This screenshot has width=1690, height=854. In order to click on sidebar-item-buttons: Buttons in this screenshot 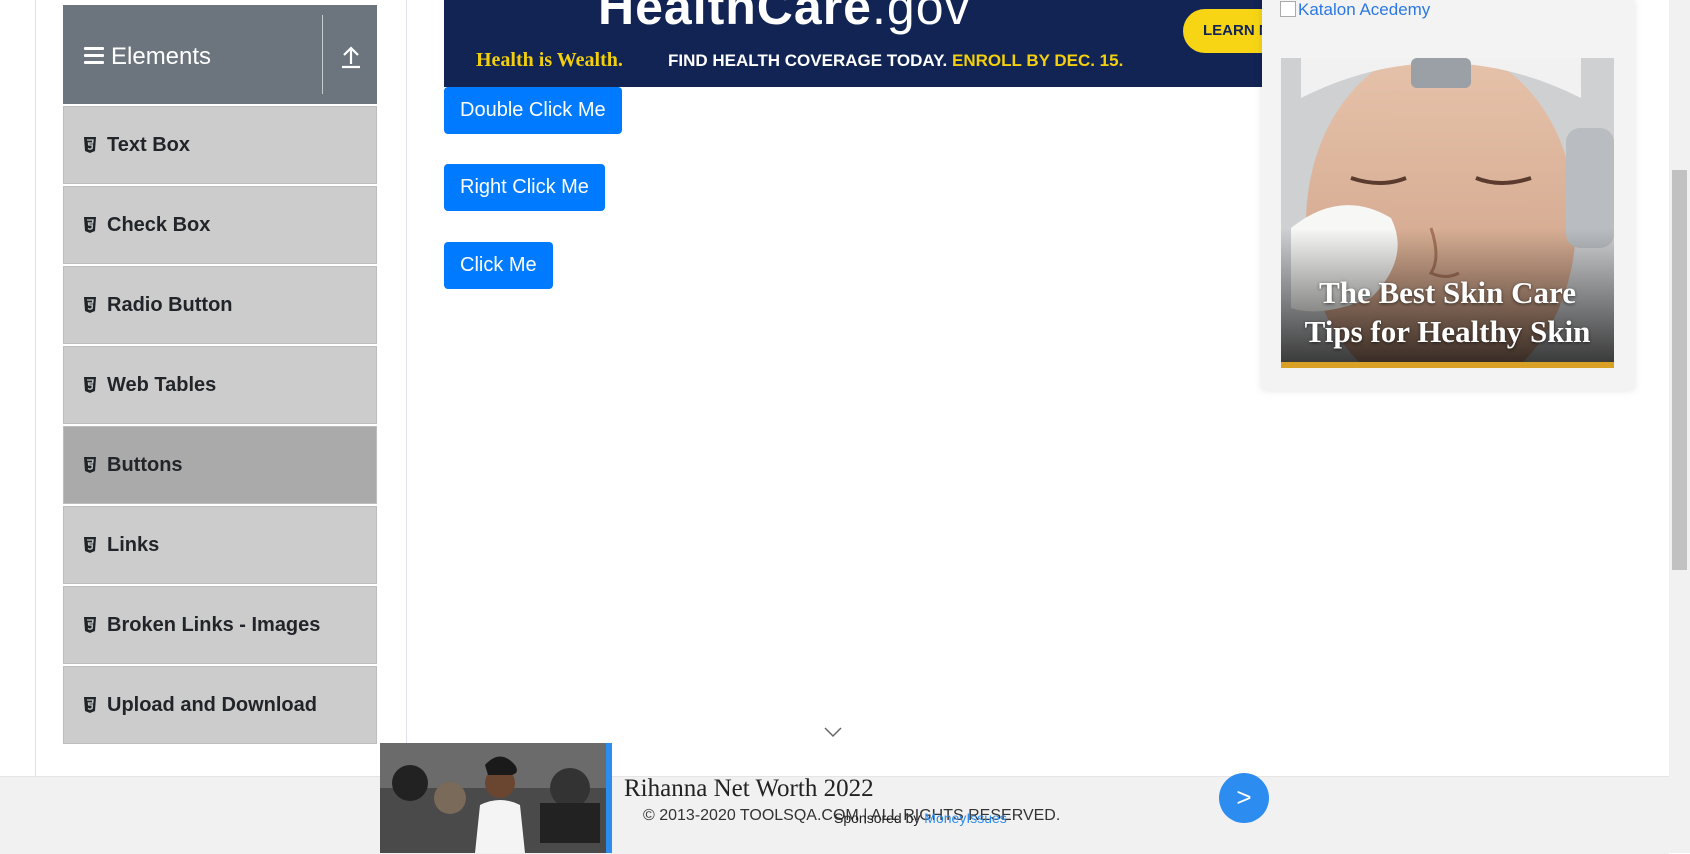, I will do `click(220, 465)`.